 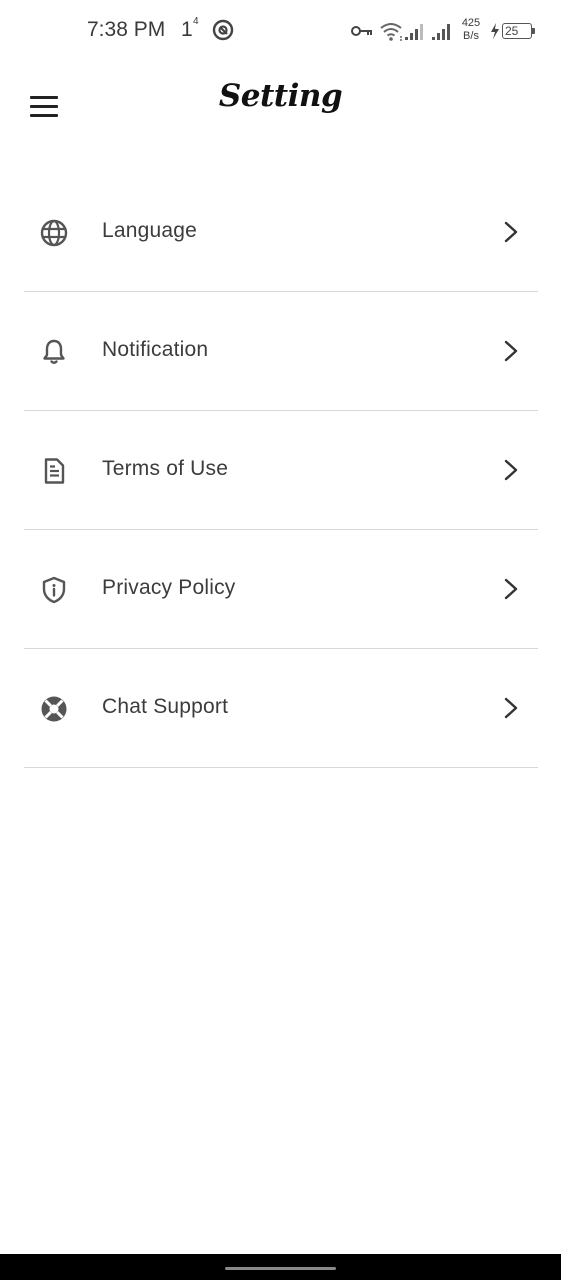 I want to click on vpn-key-icon, so click(x=361, y=31).